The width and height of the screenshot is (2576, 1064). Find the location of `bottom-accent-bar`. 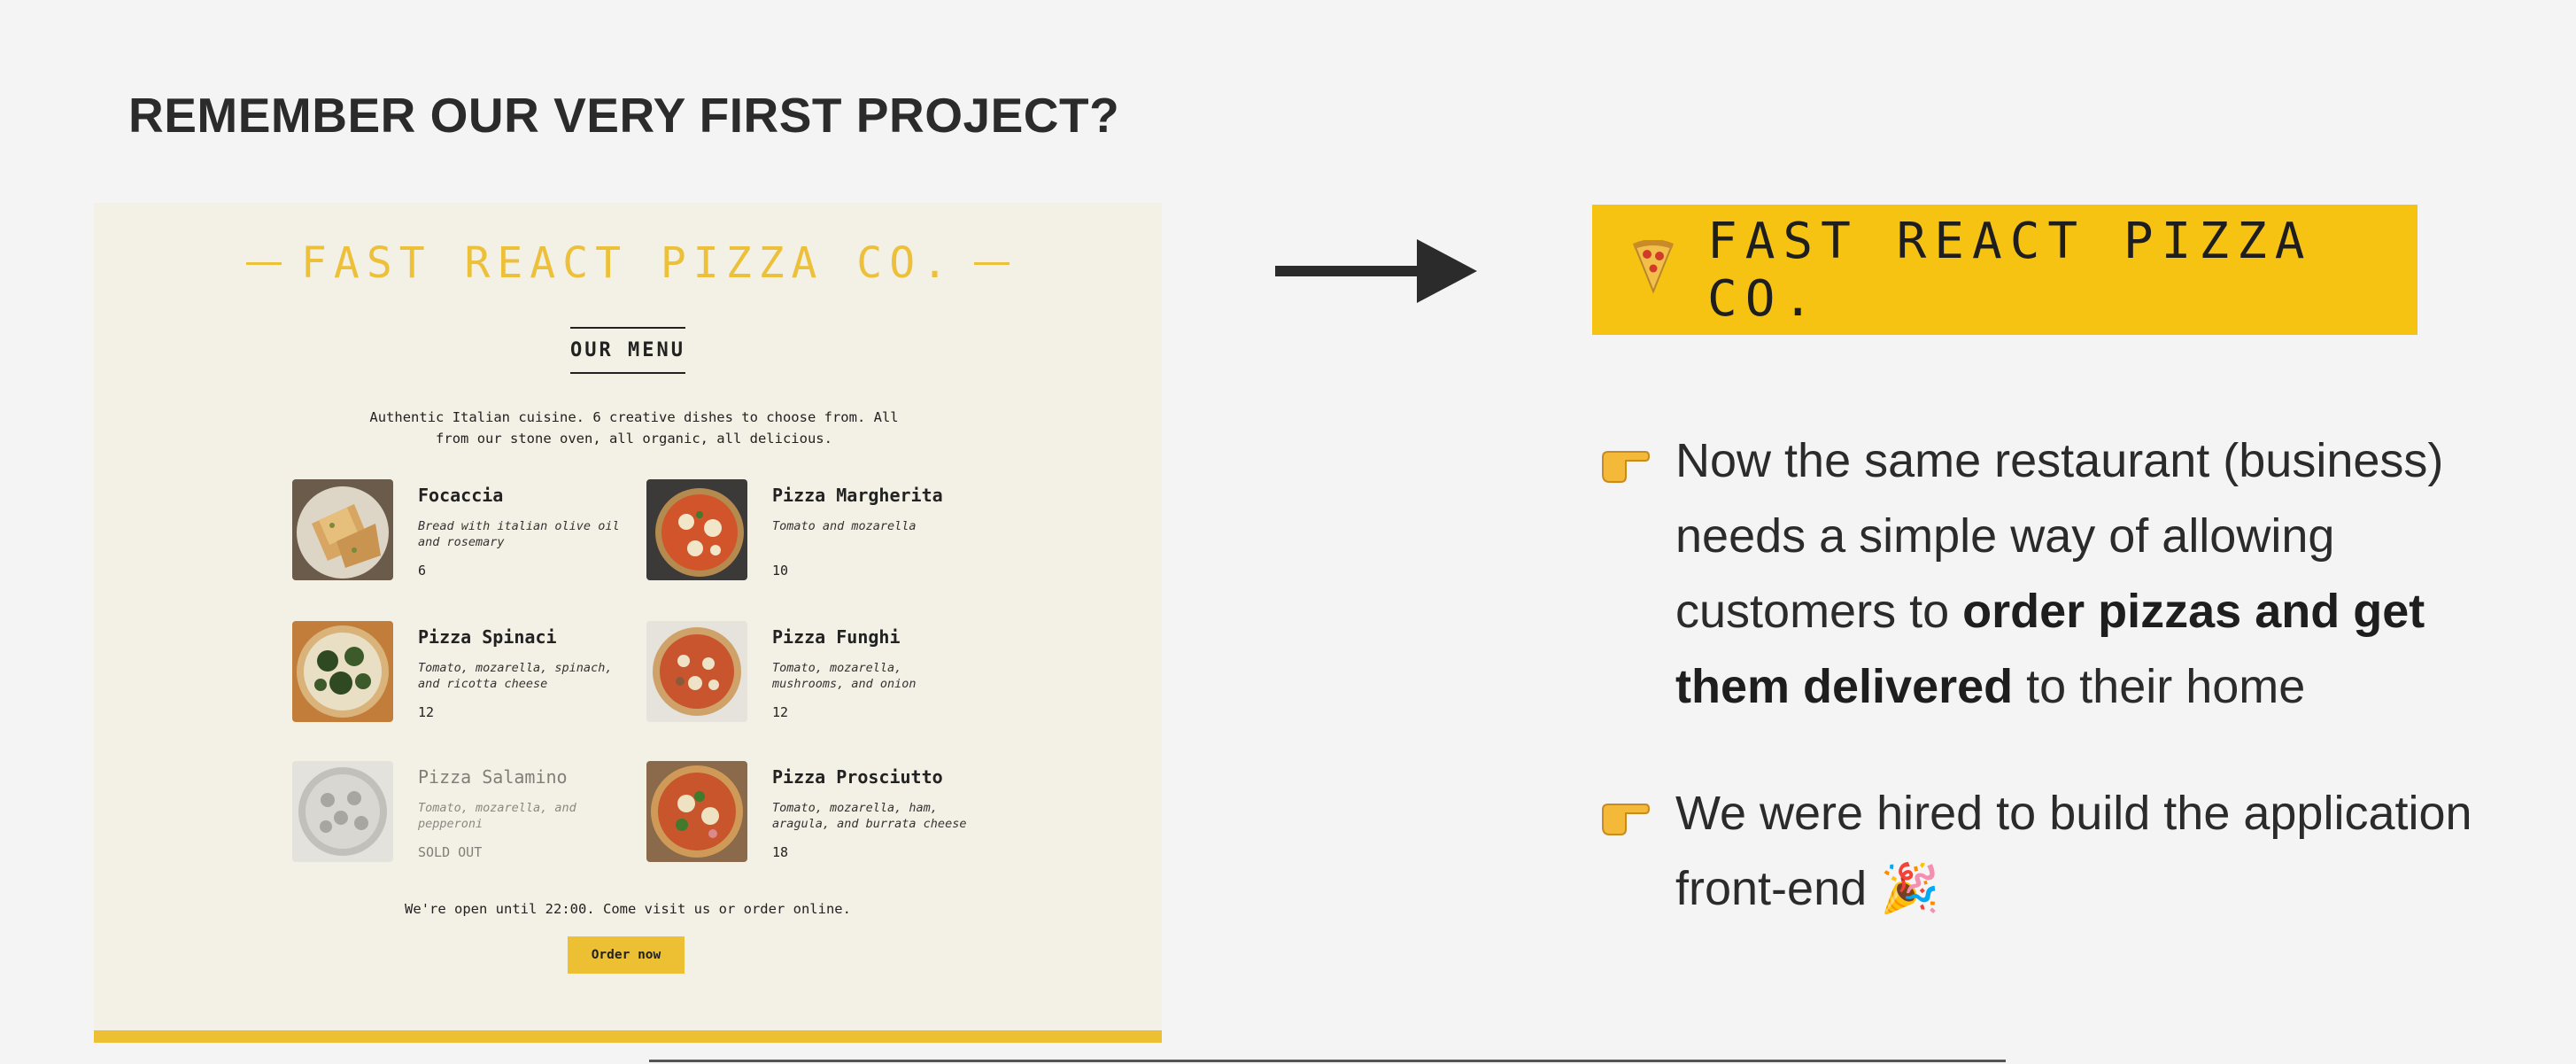

bottom-accent-bar is located at coordinates (628, 1036).